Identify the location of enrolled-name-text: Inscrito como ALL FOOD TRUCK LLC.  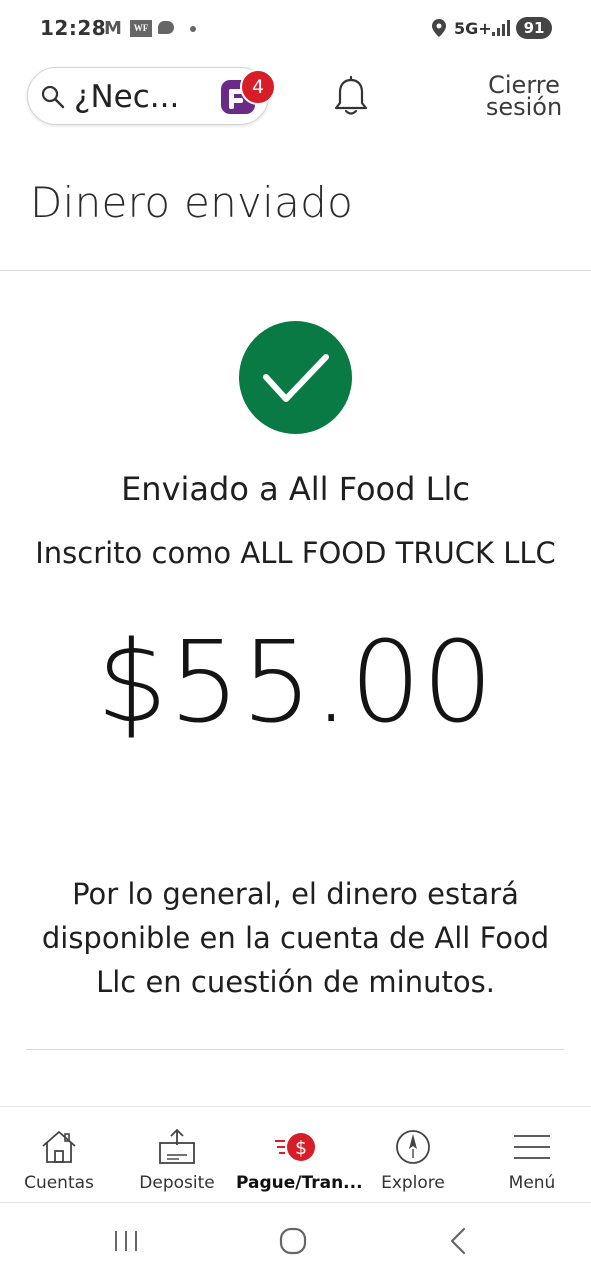
(295, 553).